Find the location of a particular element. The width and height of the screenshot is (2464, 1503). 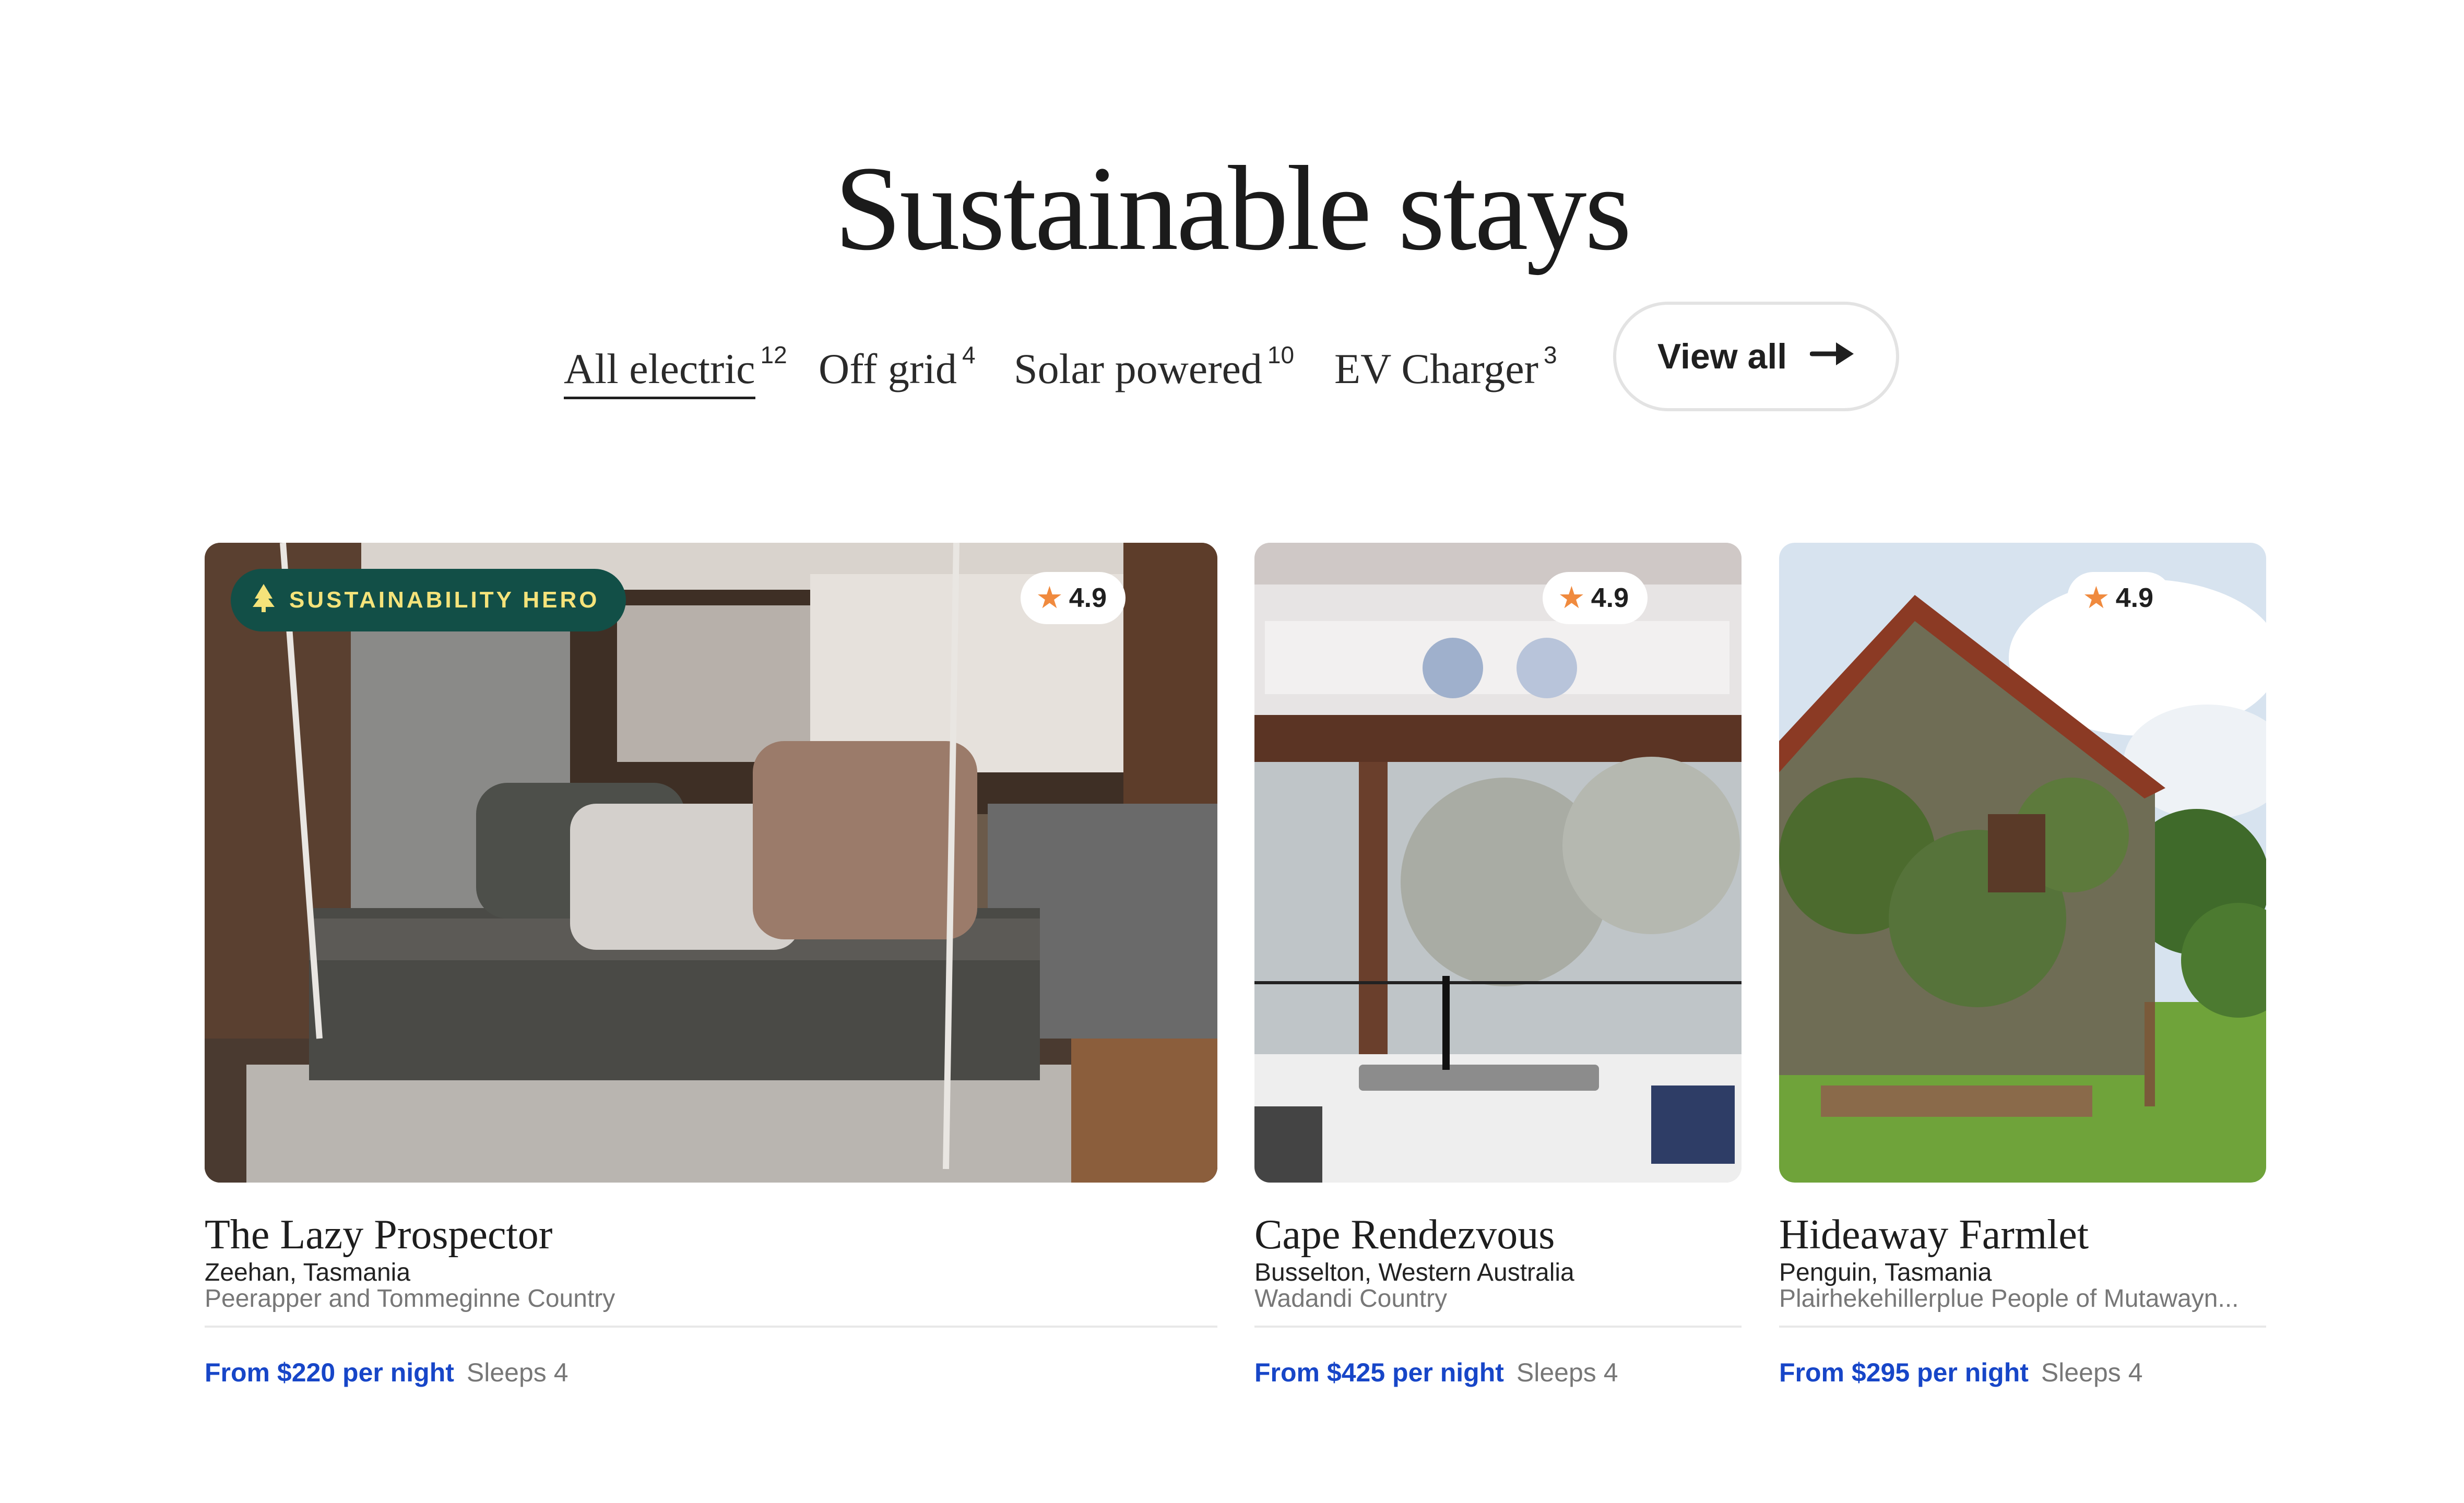

listing-location: Busselton, Western Australia is located at coordinates (1414, 1272).